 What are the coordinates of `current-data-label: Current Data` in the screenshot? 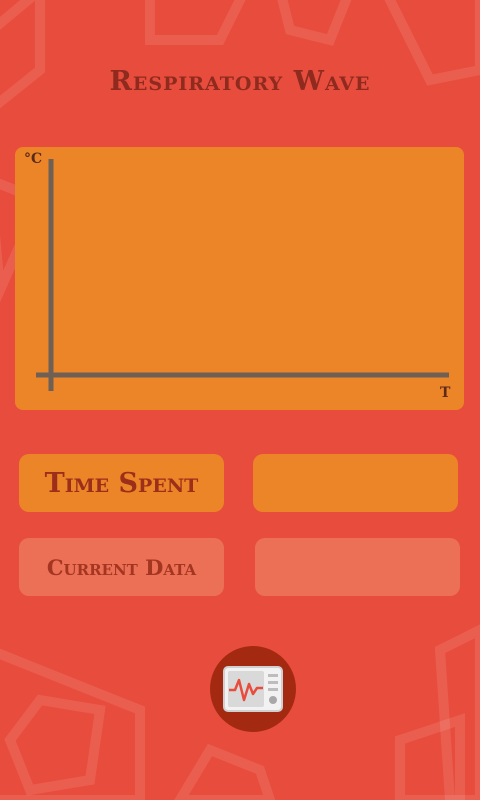 It's located at (121, 567).